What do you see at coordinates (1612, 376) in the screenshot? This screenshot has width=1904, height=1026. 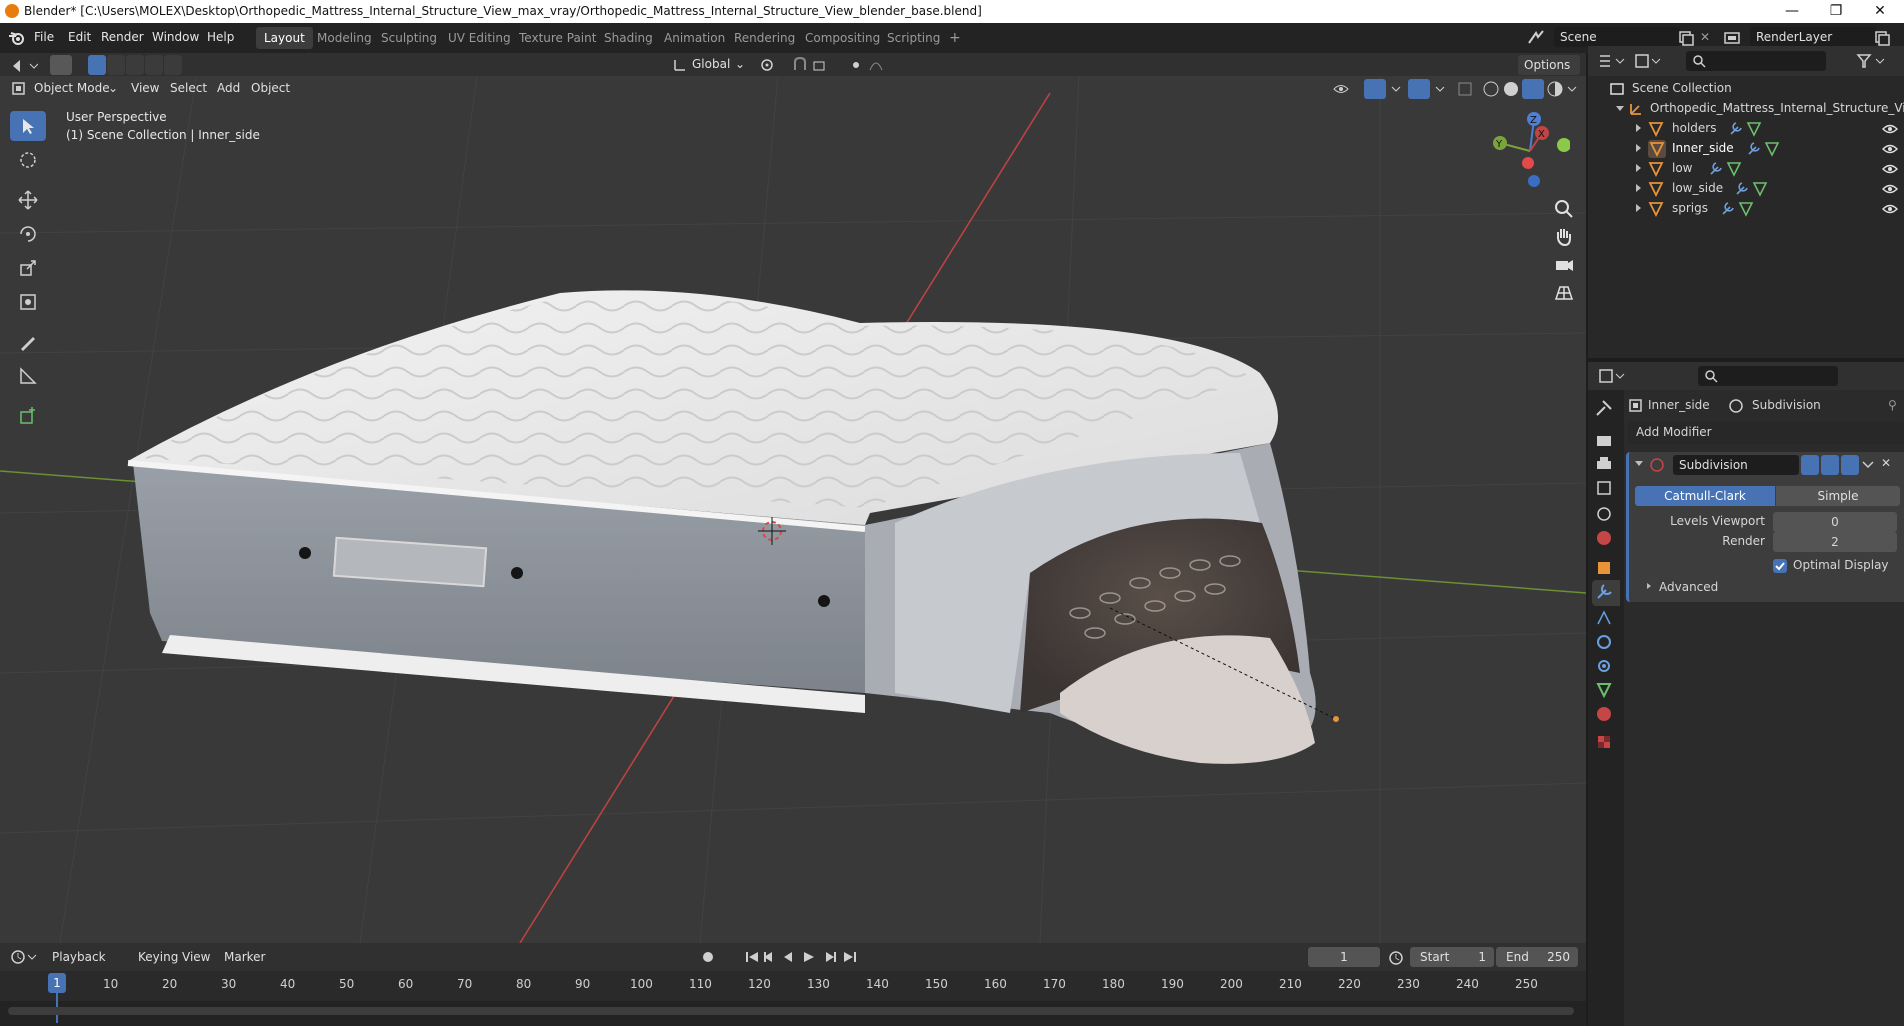 I see `properties-editor-type-icon` at bounding box center [1612, 376].